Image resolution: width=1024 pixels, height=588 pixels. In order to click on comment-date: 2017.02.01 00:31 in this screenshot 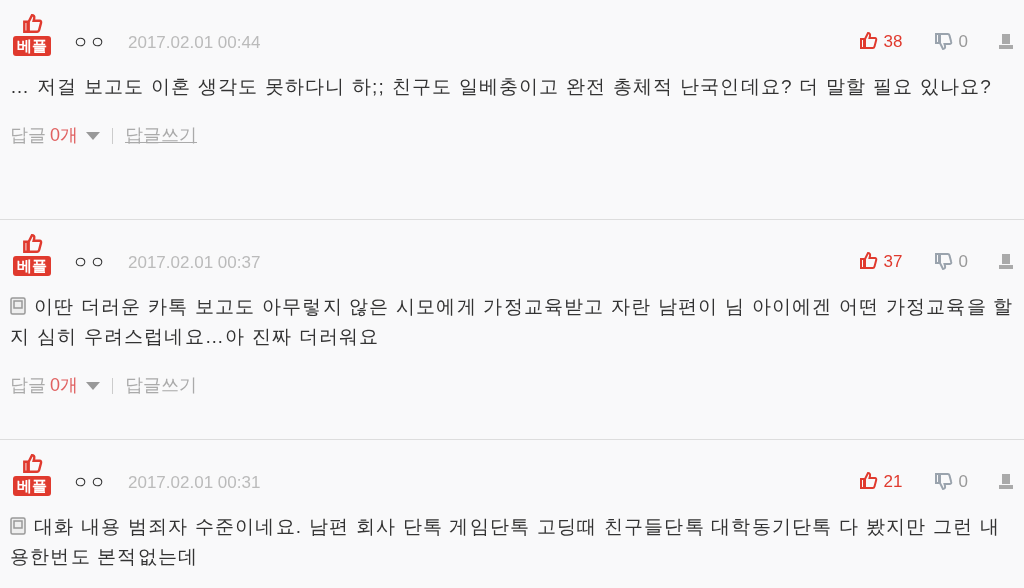, I will do `click(194, 483)`.